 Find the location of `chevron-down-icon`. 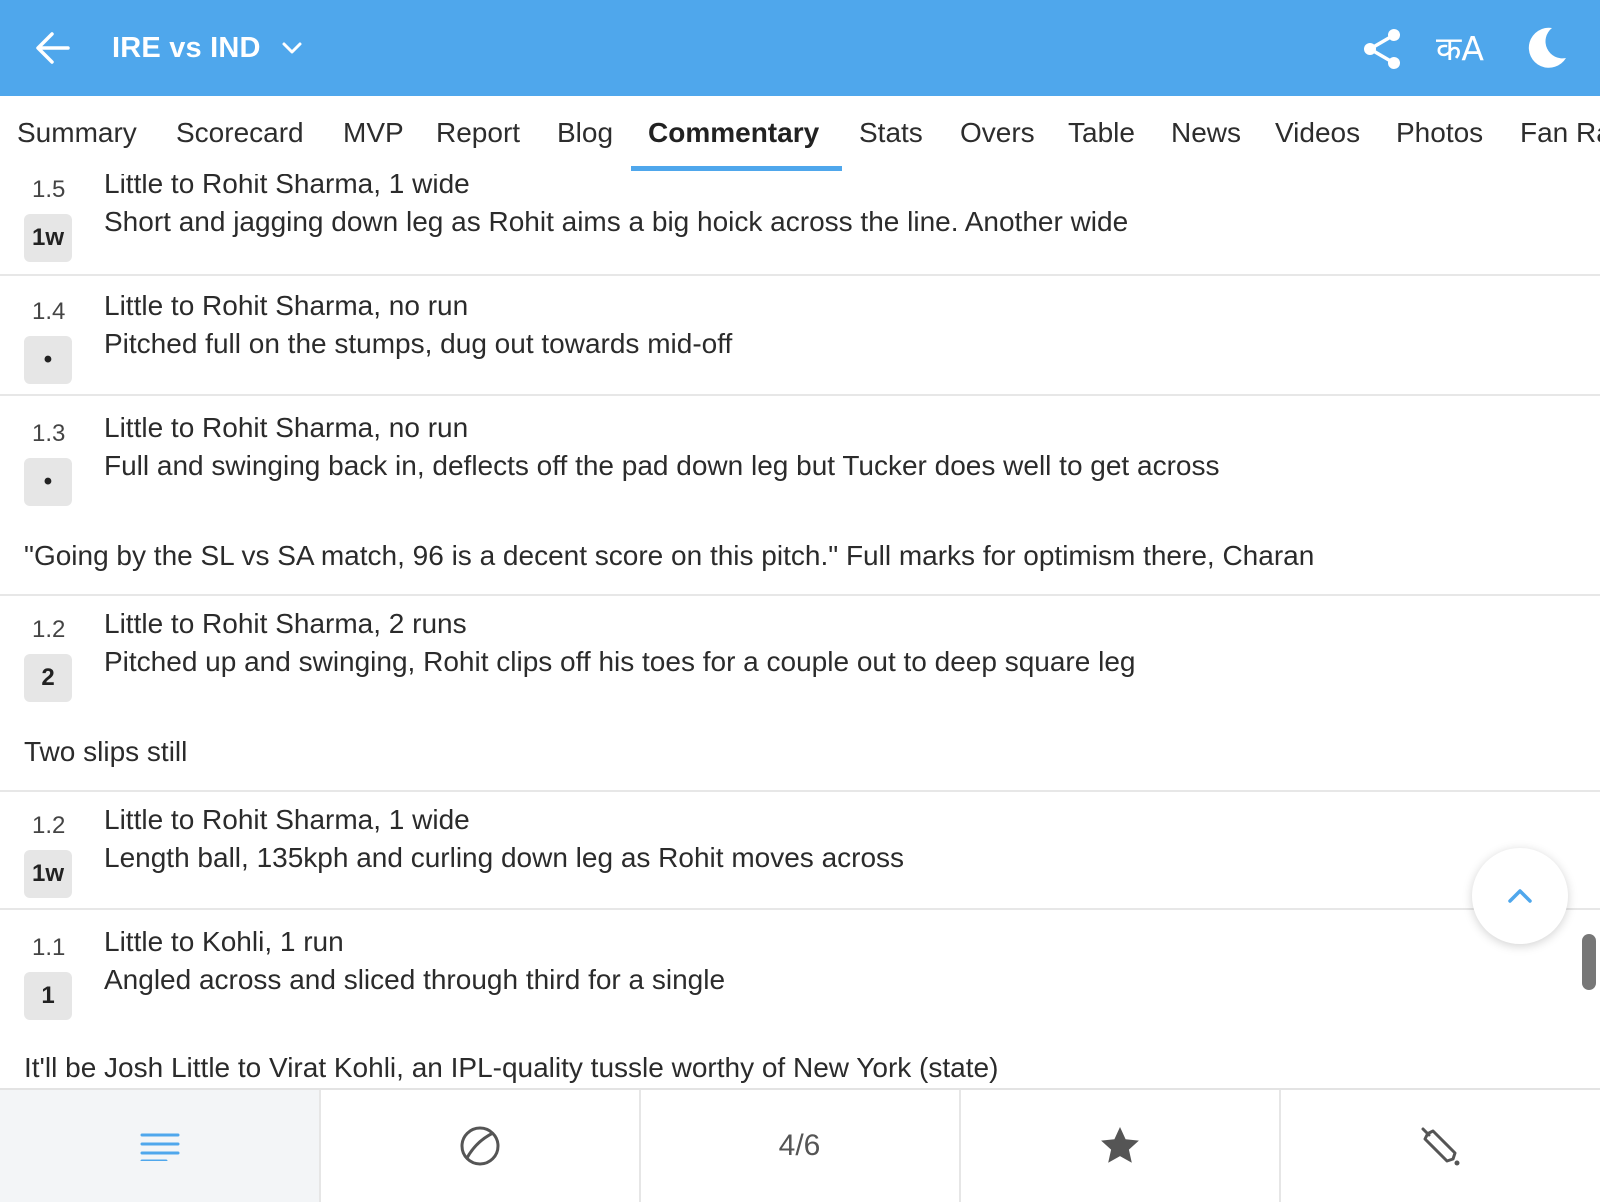

chevron-down-icon is located at coordinates (292, 48).